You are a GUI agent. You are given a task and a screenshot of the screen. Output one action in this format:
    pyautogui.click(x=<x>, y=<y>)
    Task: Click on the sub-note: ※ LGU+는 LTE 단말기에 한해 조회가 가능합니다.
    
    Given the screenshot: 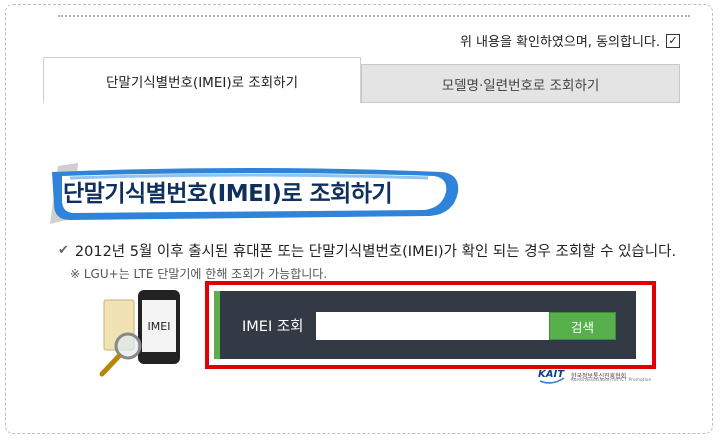 What is the action you would take?
    pyautogui.click(x=199, y=274)
    